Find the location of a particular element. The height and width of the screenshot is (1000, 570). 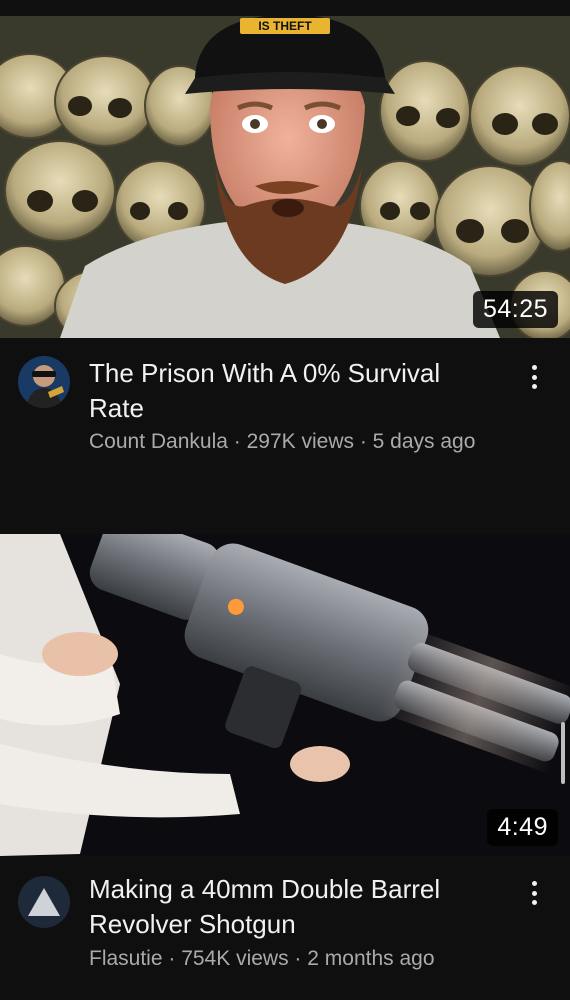

view-count: 754K views is located at coordinates (235, 958).